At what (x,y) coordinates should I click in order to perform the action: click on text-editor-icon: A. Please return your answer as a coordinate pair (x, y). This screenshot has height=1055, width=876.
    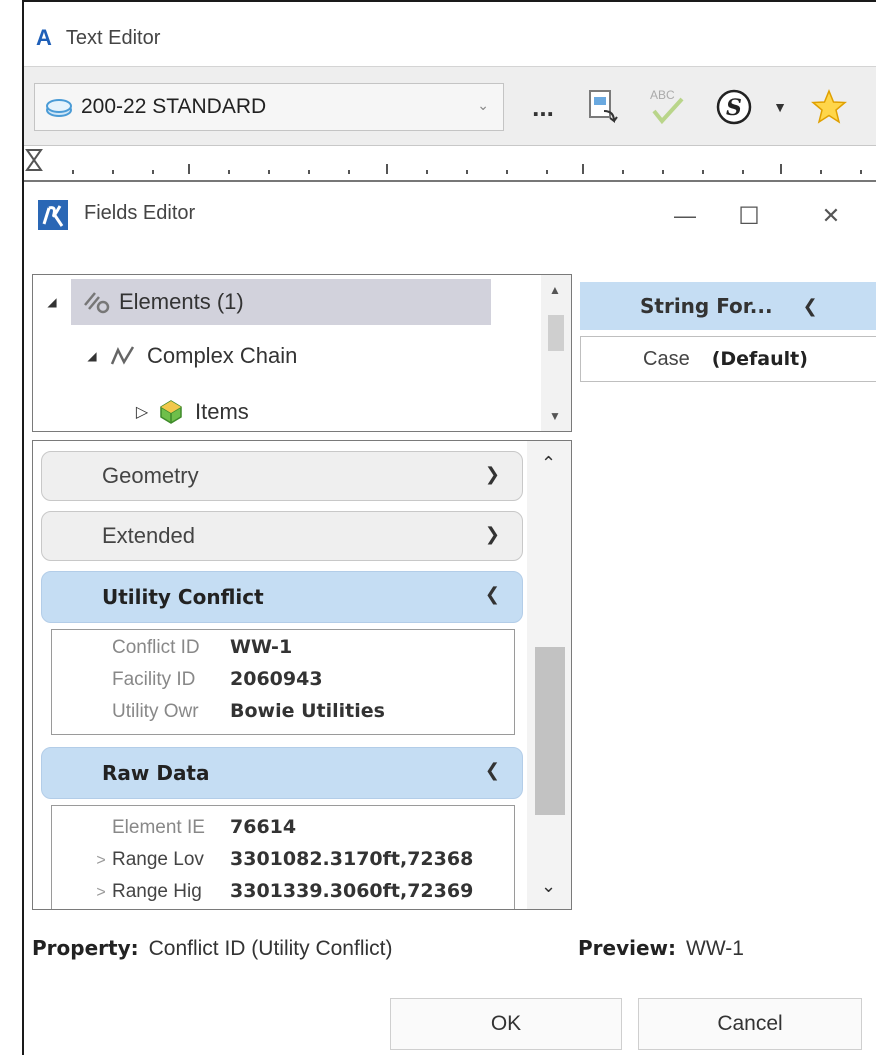
    Looking at the image, I should click on (44, 37).